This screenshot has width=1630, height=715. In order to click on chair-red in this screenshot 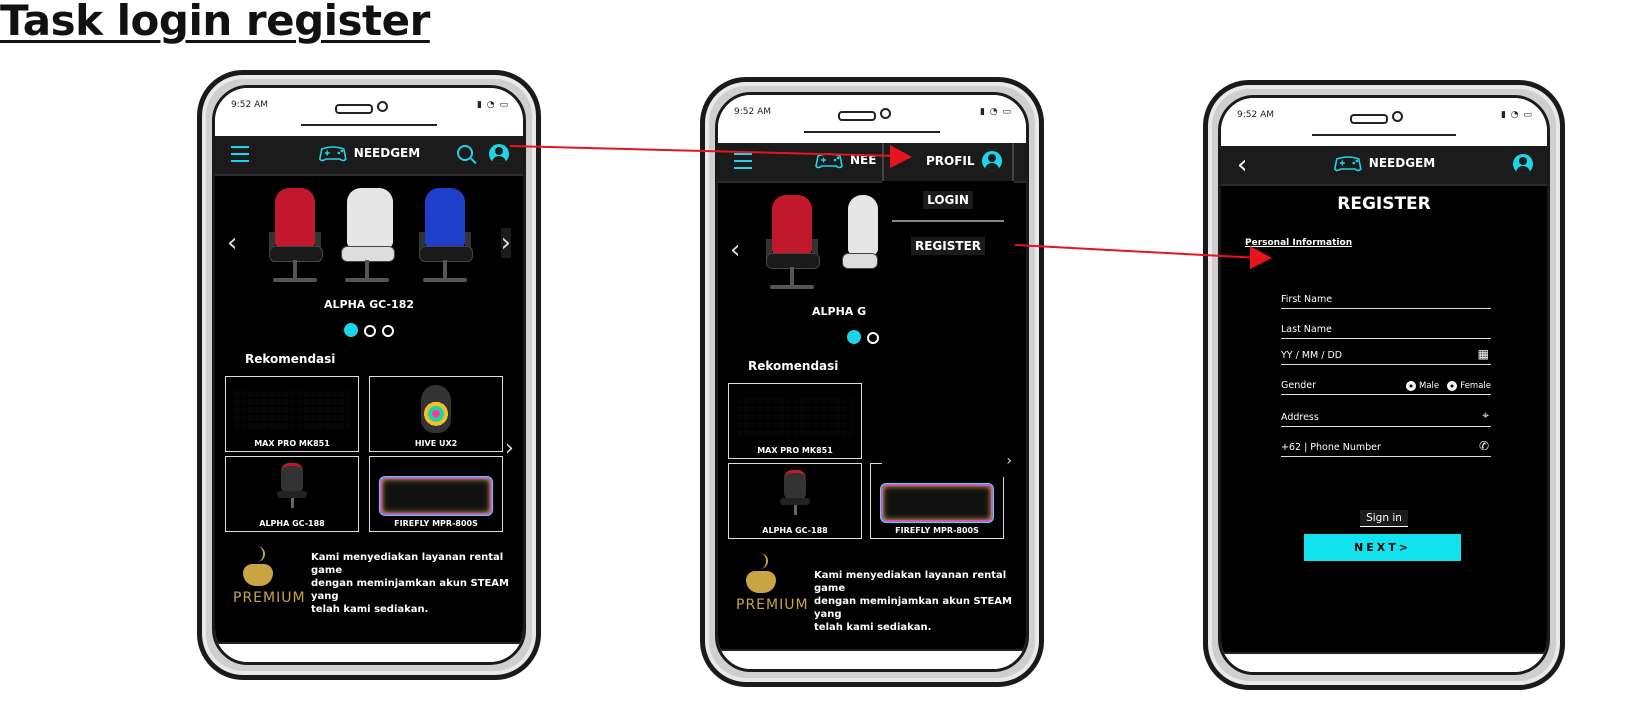, I will do `click(792, 250)`.